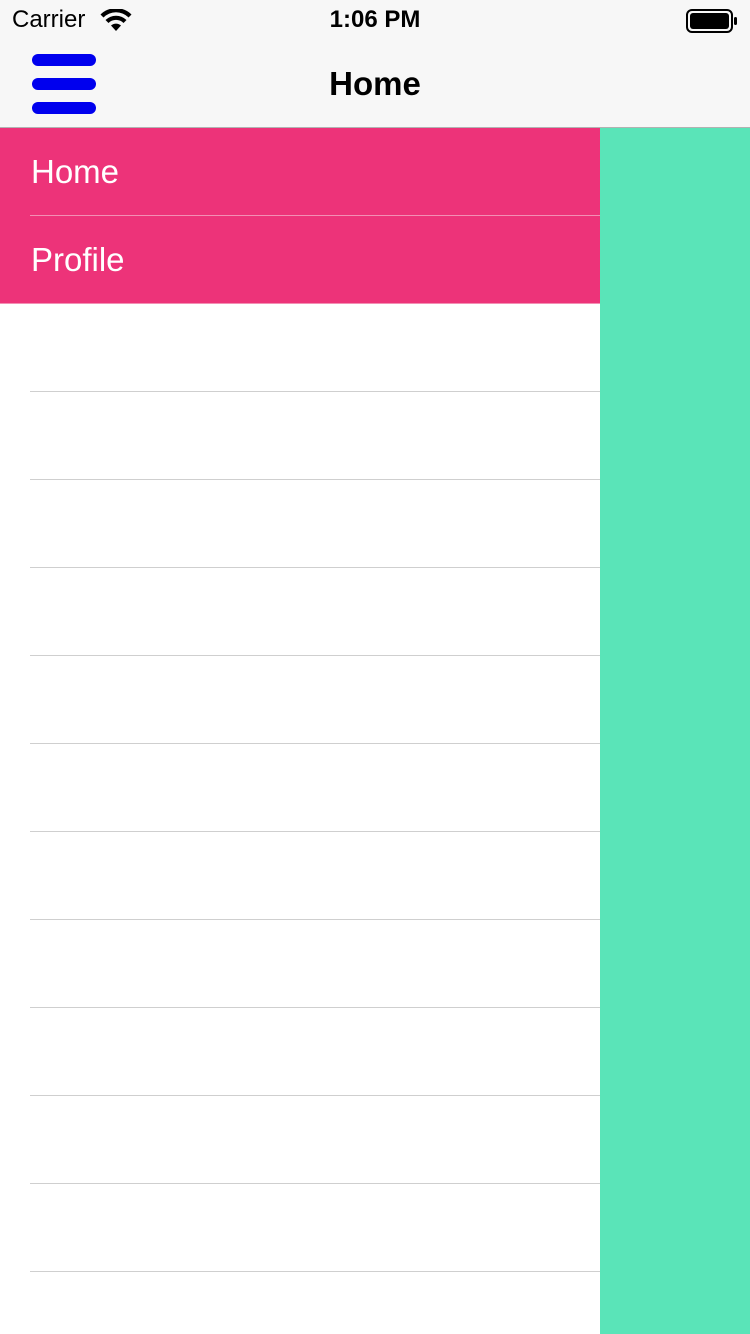 This screenshot has width=750, height=1334. I want to click on side-menu-item-label: Profile, so click(78, 259).